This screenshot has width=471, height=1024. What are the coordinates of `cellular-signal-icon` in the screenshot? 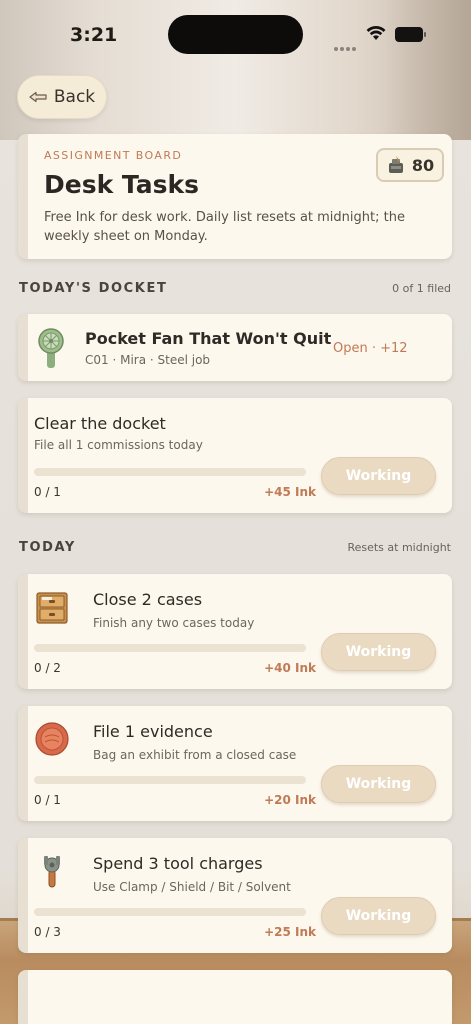 It's located at (346, 43).